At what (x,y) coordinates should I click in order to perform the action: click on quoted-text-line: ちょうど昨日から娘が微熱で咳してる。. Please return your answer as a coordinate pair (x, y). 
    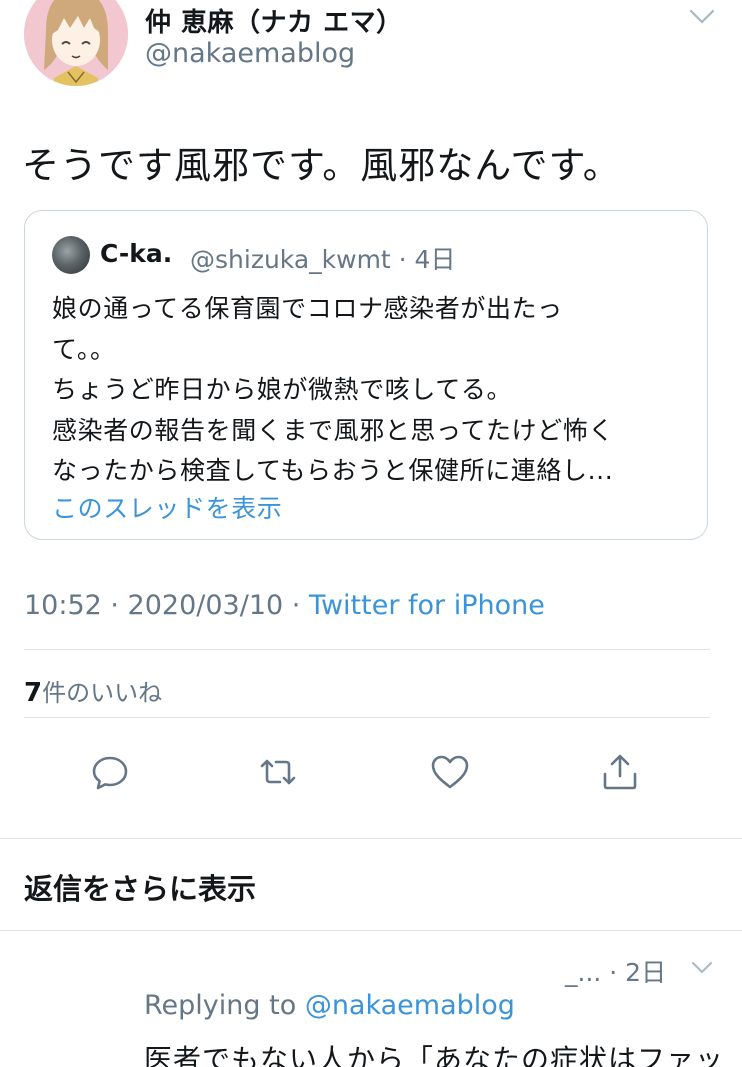
    Looking at the image, I should click on (282, 389).